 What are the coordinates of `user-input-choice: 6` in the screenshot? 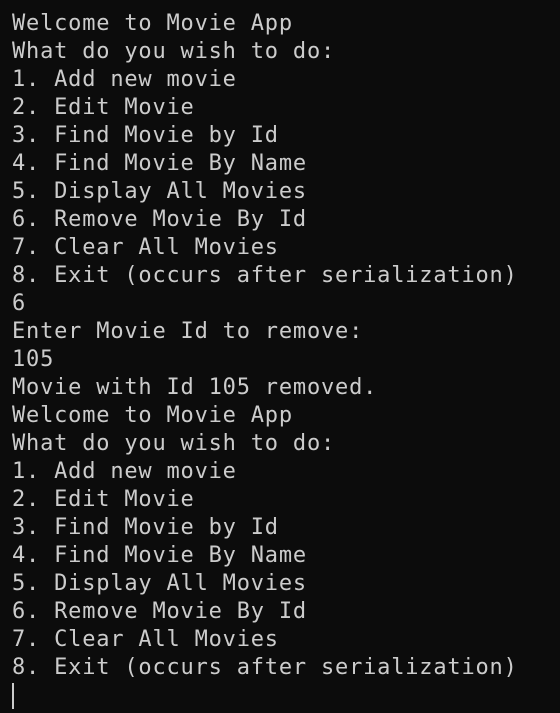 It's located at (19, 303).